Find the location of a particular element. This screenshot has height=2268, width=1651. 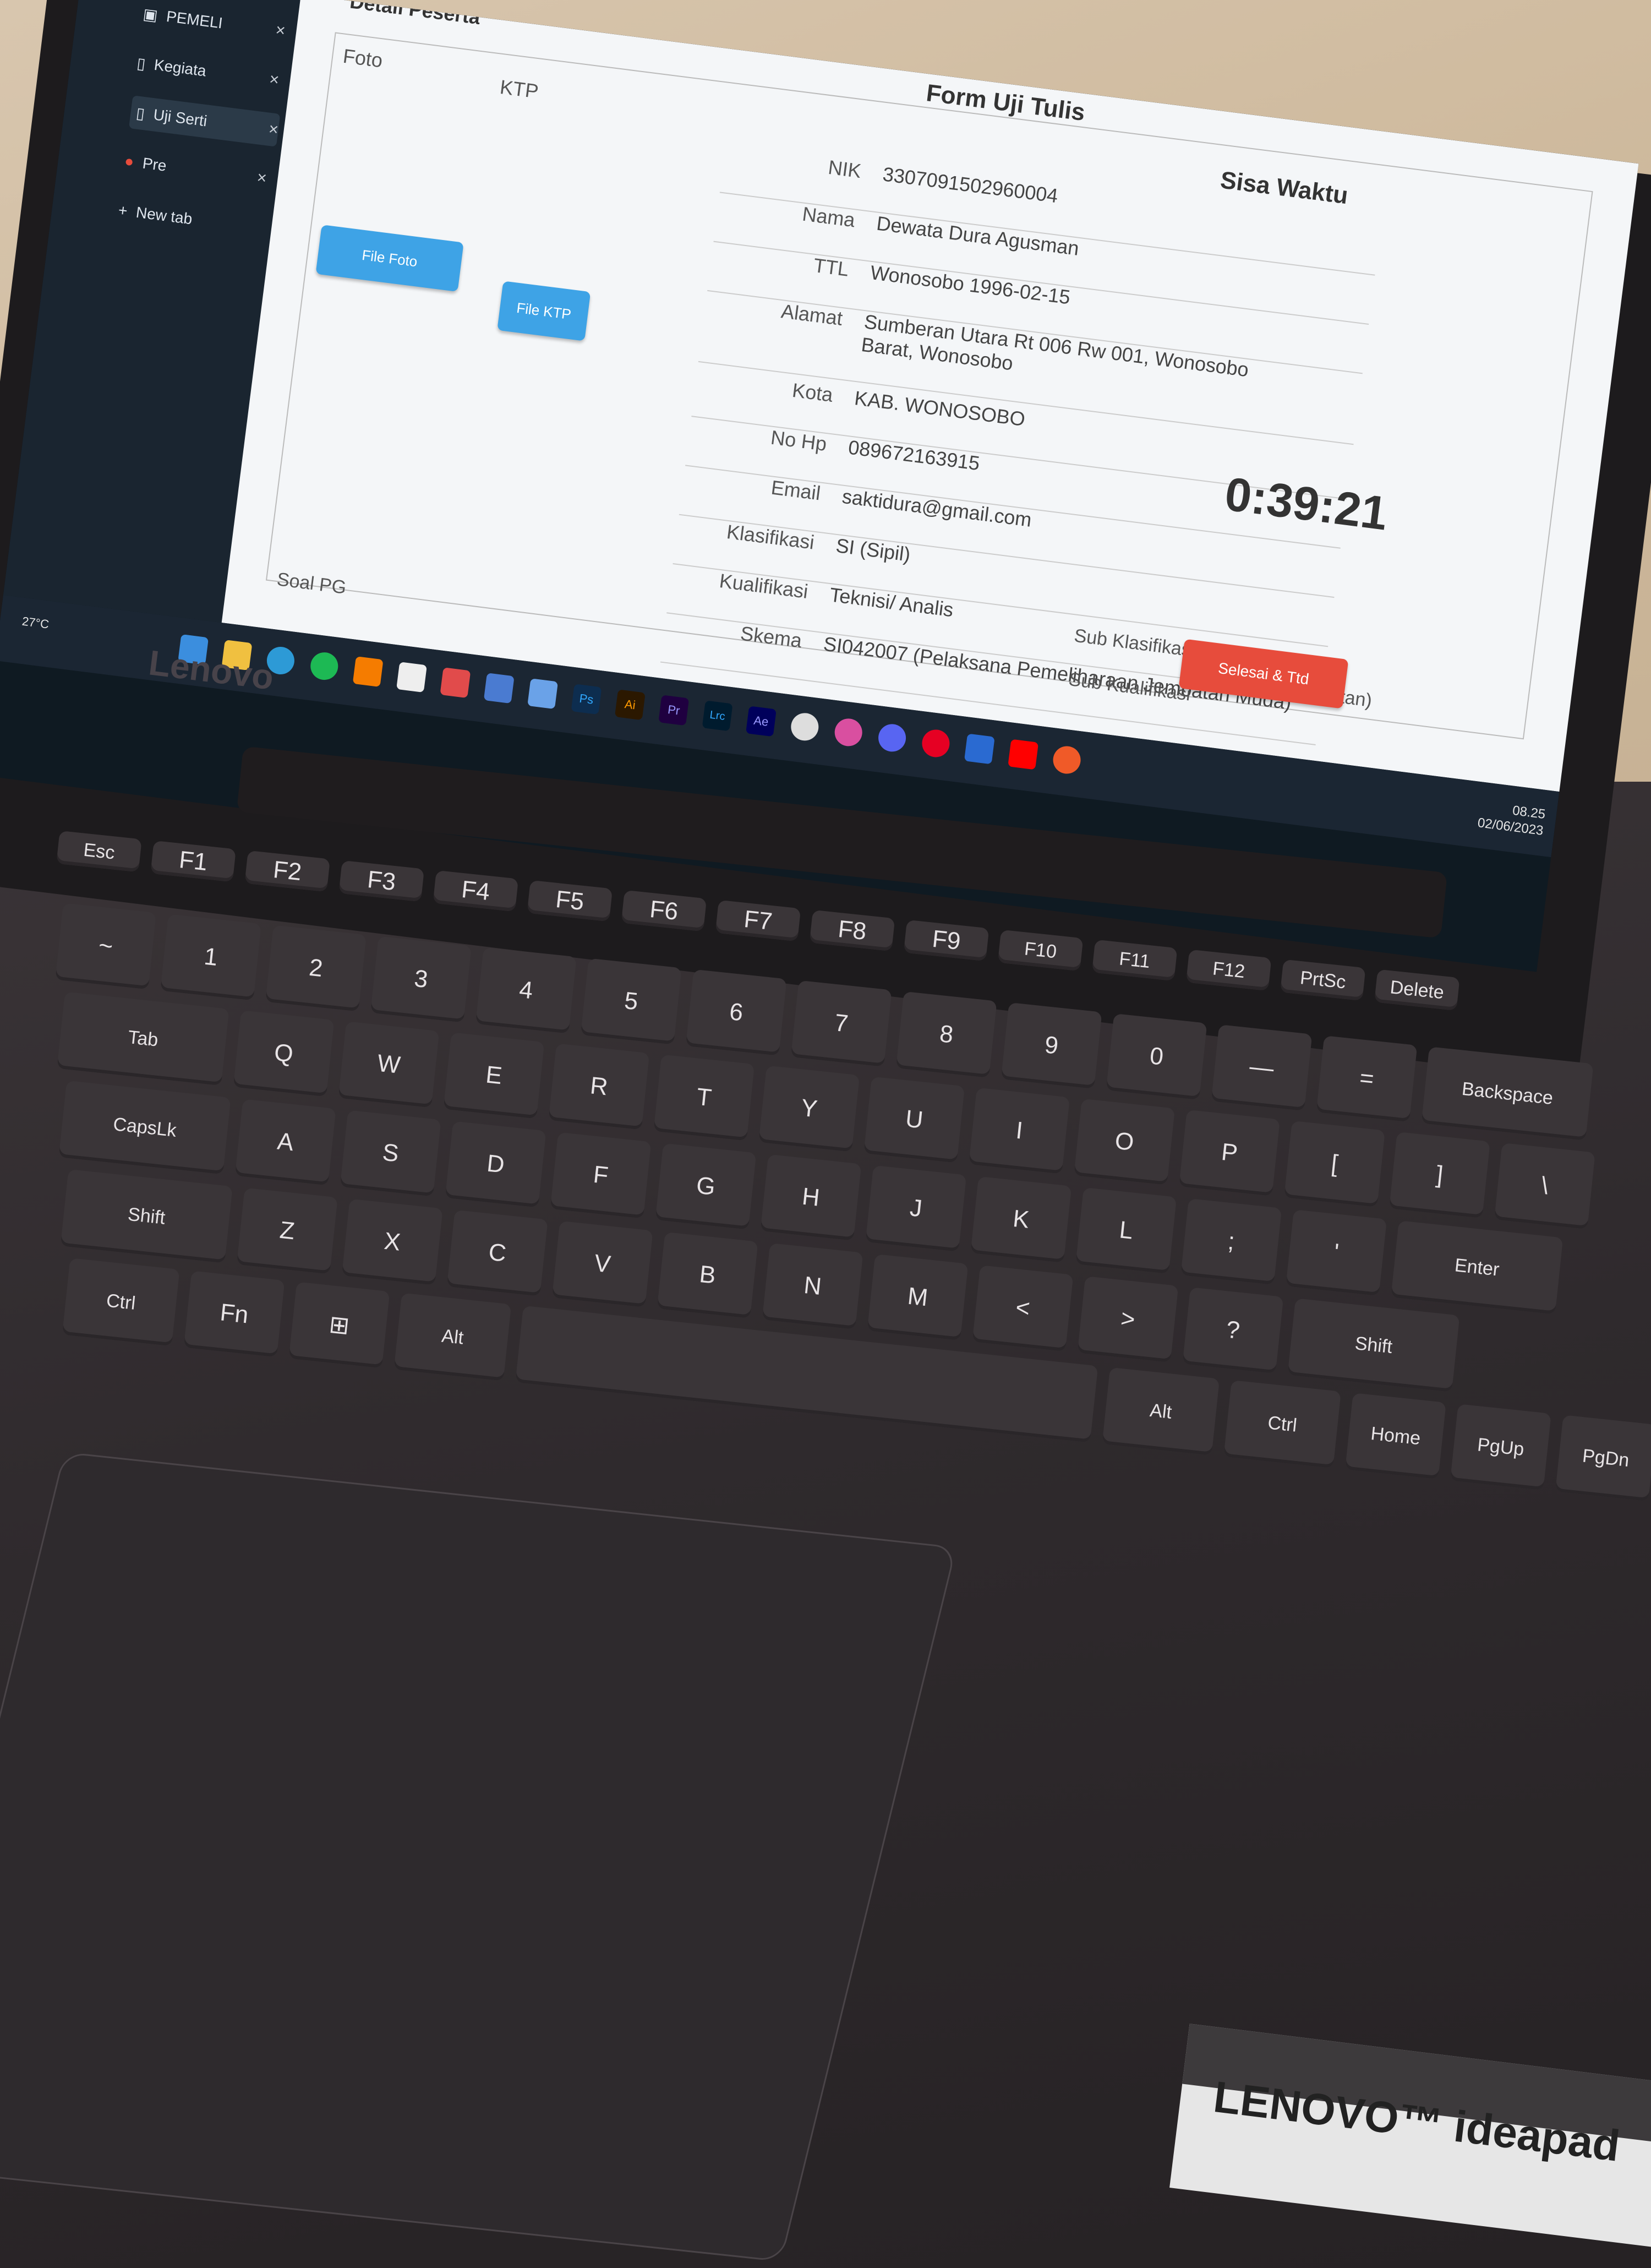

photoshop-icon: Ps is located at coordinates (586, 699).